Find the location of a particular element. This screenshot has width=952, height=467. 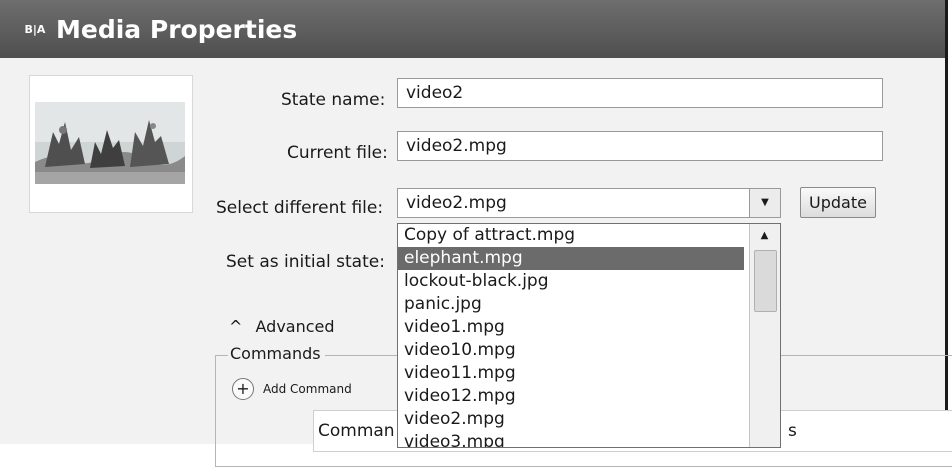

advanced-toggle: ^ Advanced is located at coordinates (282, 326).